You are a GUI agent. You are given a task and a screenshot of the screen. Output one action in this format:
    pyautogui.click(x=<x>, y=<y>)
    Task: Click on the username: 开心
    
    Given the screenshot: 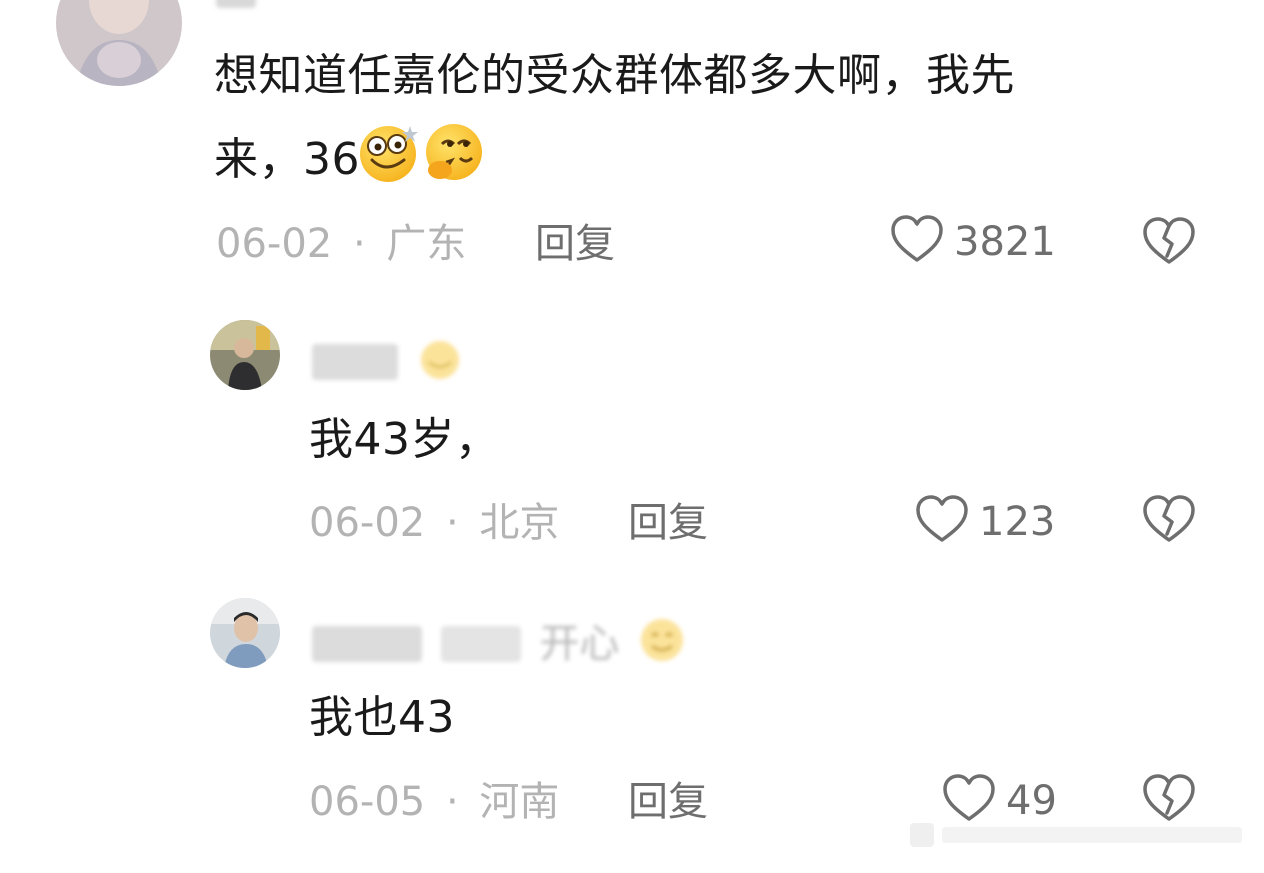 What is the action you would take?
    pyautogui.click(x=500, y=643)
    